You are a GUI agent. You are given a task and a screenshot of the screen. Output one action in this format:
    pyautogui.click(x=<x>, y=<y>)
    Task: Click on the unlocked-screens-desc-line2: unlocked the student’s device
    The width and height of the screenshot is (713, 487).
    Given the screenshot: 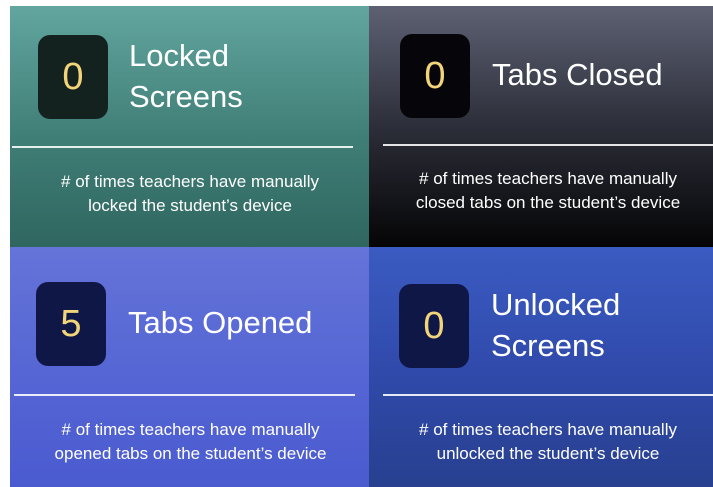 What is the action you would take?
    pyautogui.click(x=548, y=453)
    